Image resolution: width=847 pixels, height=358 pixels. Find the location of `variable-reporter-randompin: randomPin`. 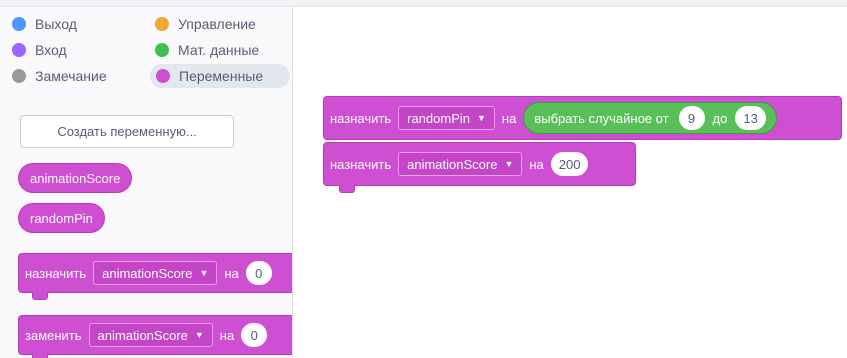

variable-reporter-randompin: randomPin is located at coordinates (61, 218).